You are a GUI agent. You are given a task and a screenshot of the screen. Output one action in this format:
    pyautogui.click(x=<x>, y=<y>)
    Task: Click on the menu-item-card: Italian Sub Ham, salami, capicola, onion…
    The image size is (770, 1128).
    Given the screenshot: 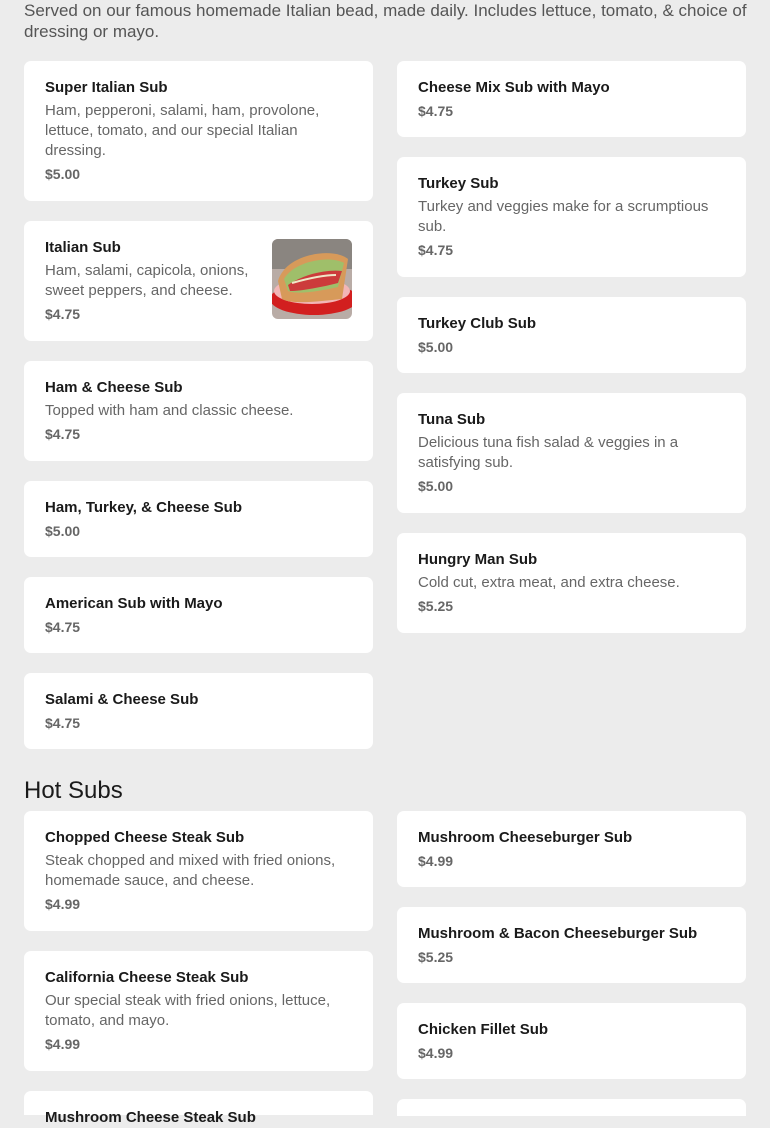 What is the action you would take?
    pyautogui.click(x=198, y=281)
    